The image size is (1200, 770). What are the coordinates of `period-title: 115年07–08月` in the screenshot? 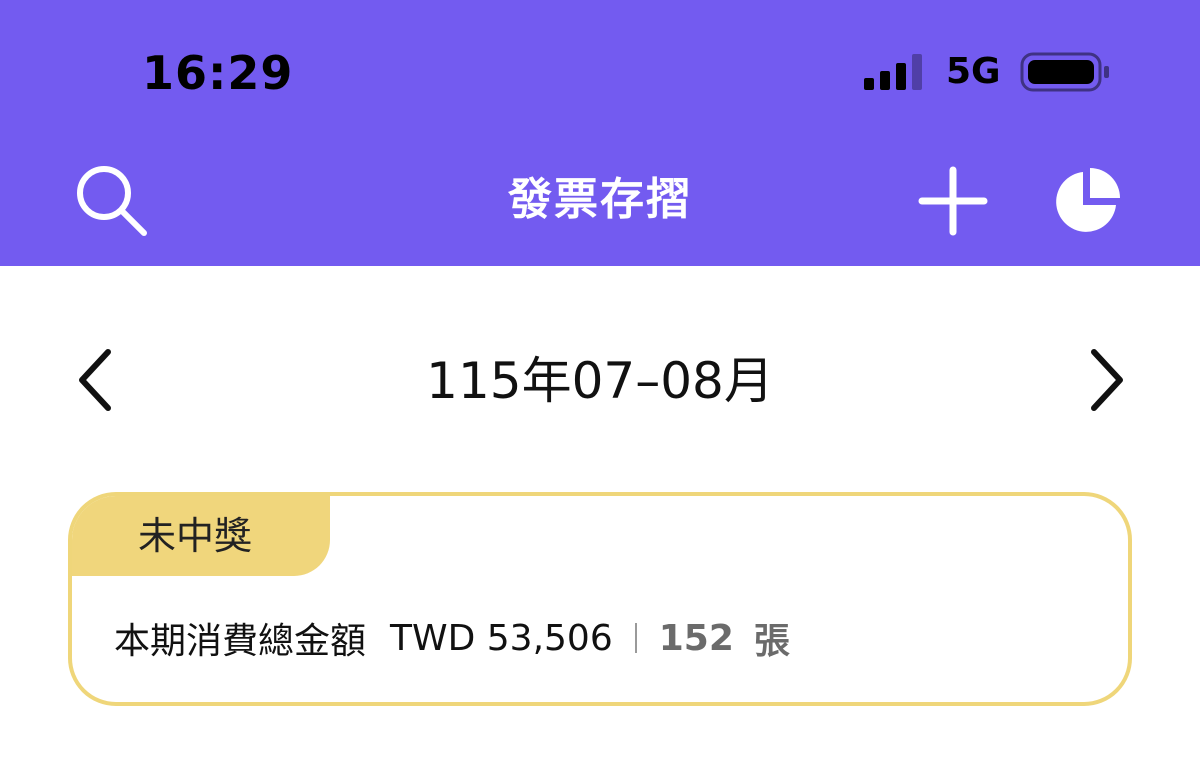 It's located at (600, 381).